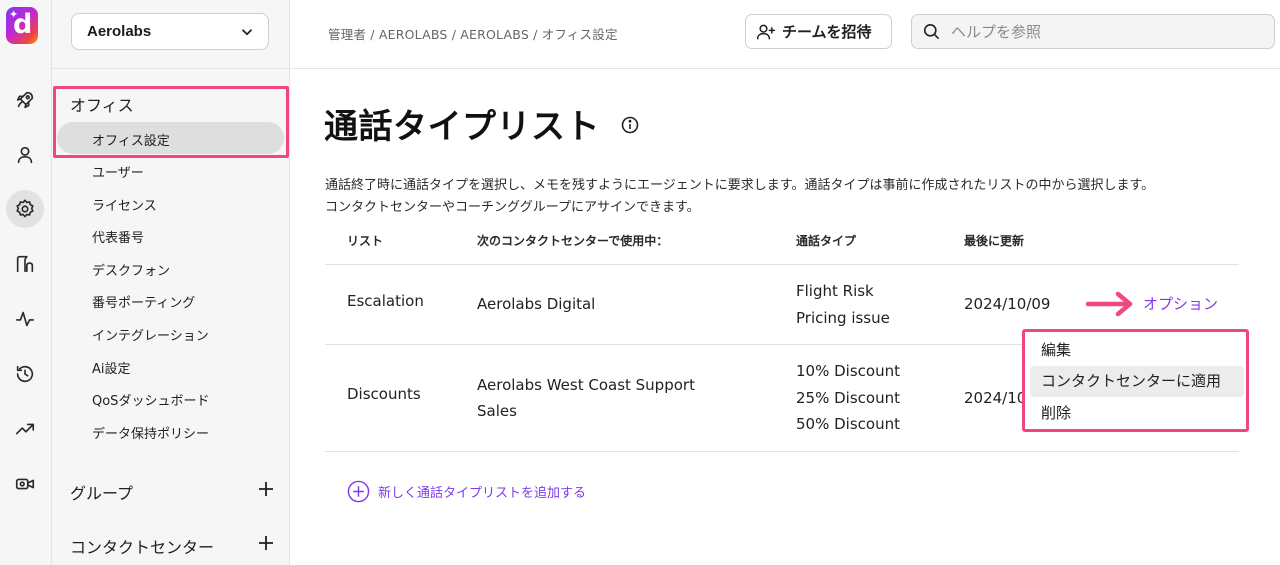 The width and height of the screenshot is (1280, 565). I want to click on nav-item-integrations: インテグレーション, so click(150, 334).